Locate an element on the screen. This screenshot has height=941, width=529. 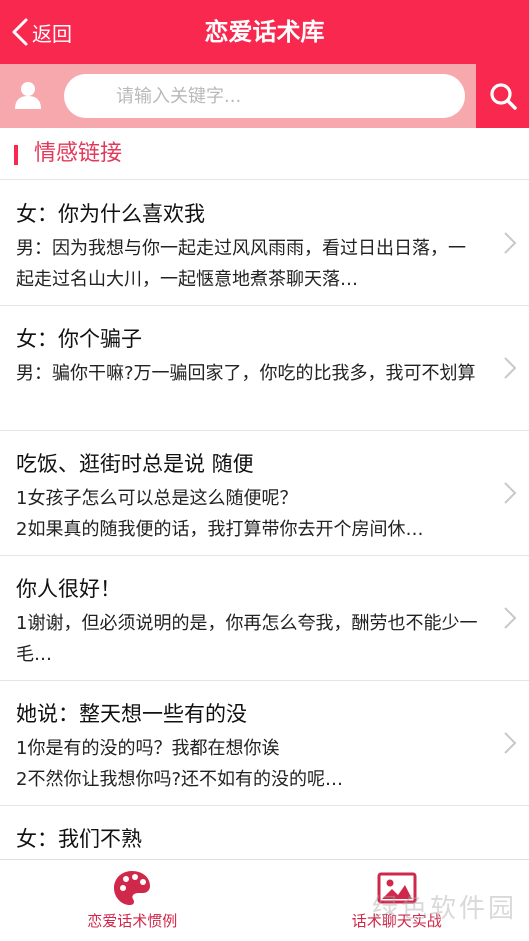
search-bar is located at coordinates (264, 96).